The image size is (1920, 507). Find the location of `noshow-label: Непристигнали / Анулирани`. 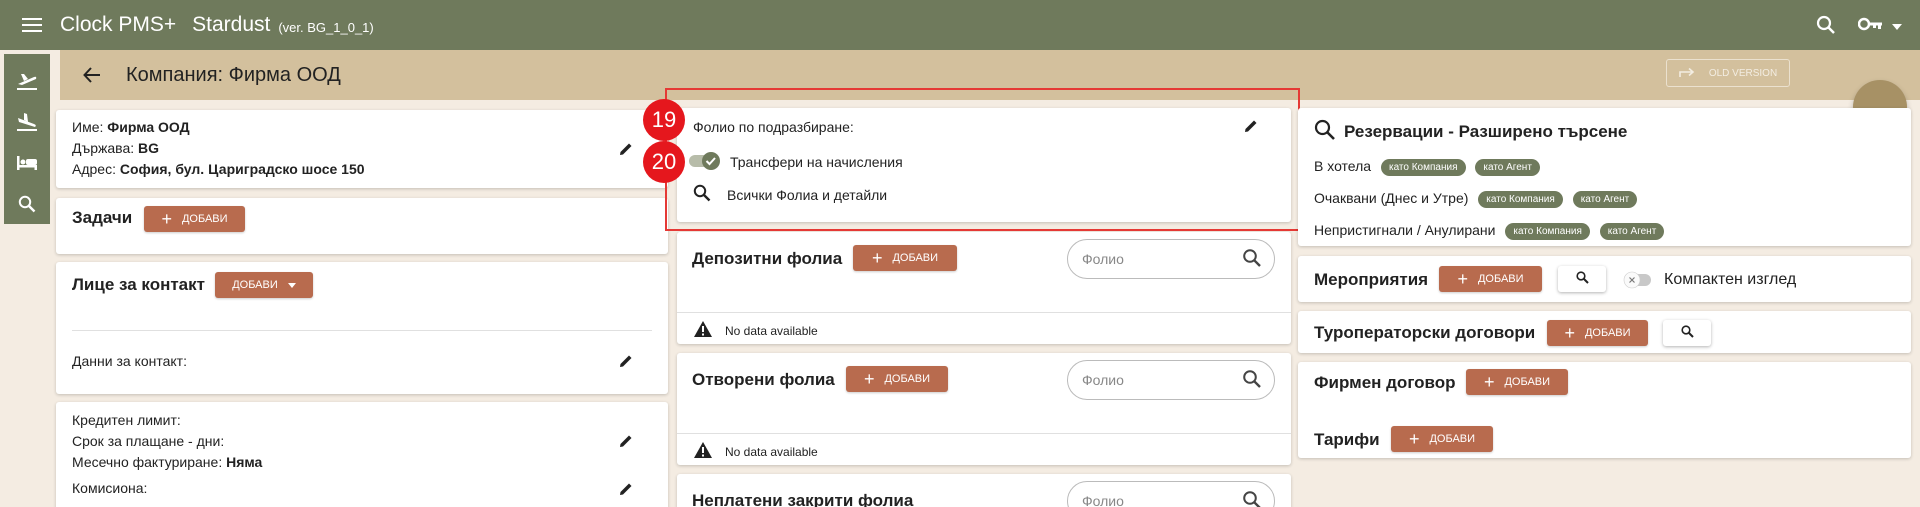

noshow-label: Непристигнали / Анулирани is located at coordinates (1405, 230).